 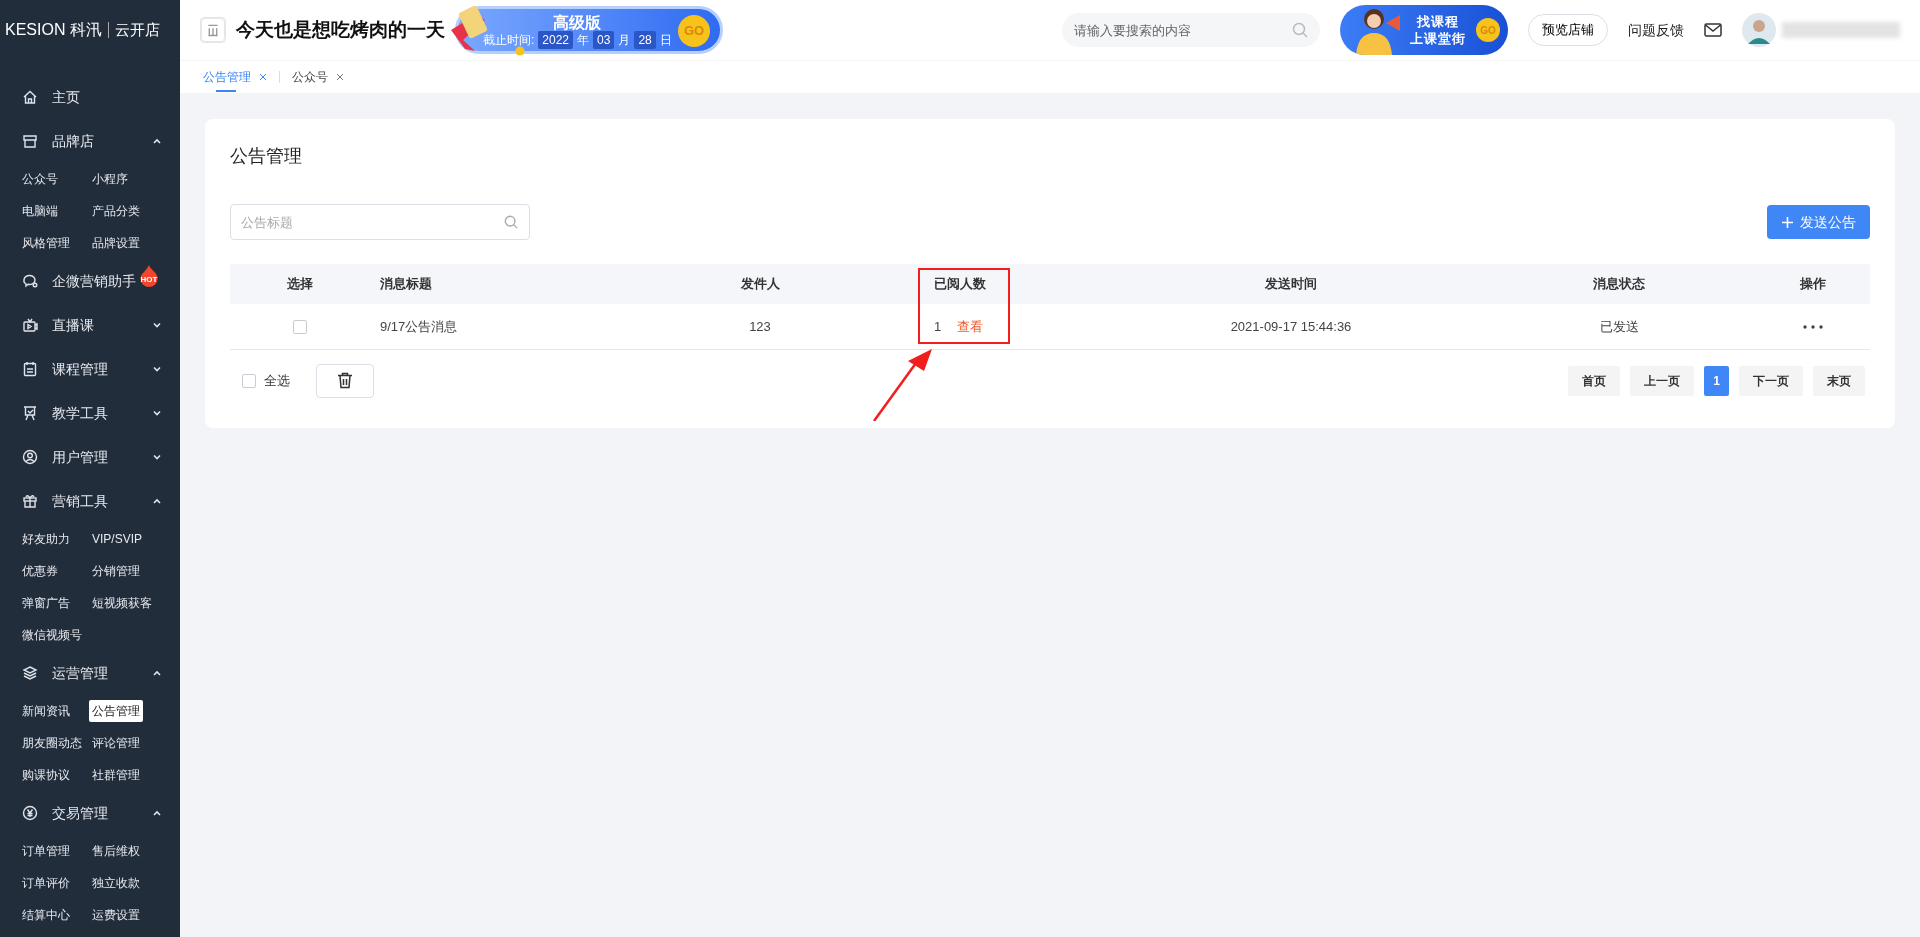 What do you see at coordinates (1619, 326) in the screenshot?
I see `status-cell: 已发送` at bounding box center [1619, 326].